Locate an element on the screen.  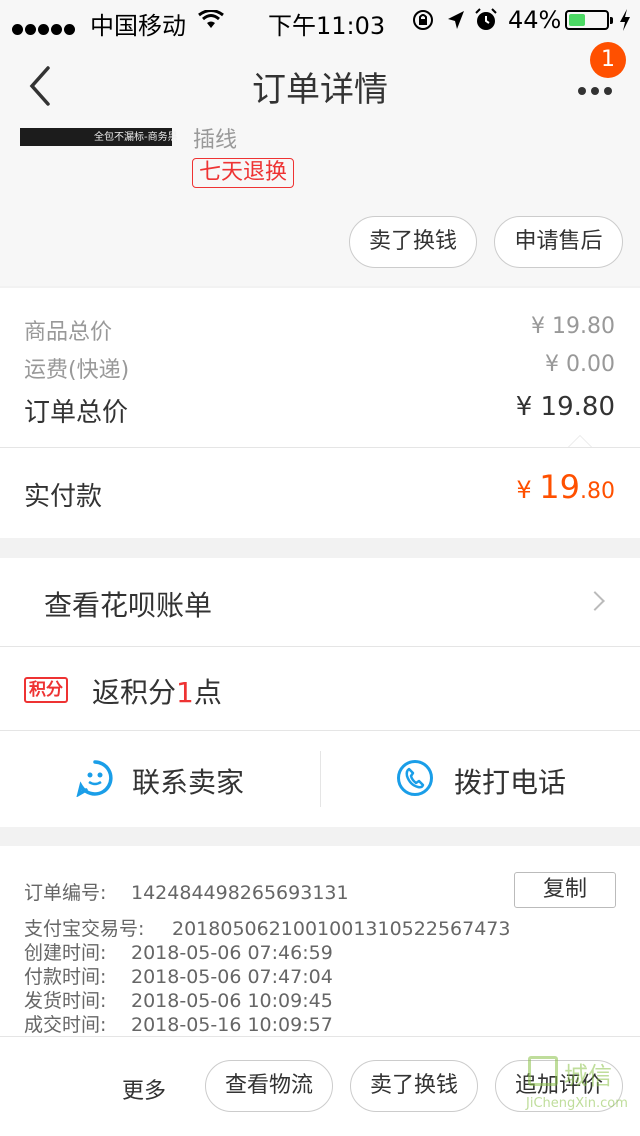
battery-percent: 44% is located at coordinates (535, 20).